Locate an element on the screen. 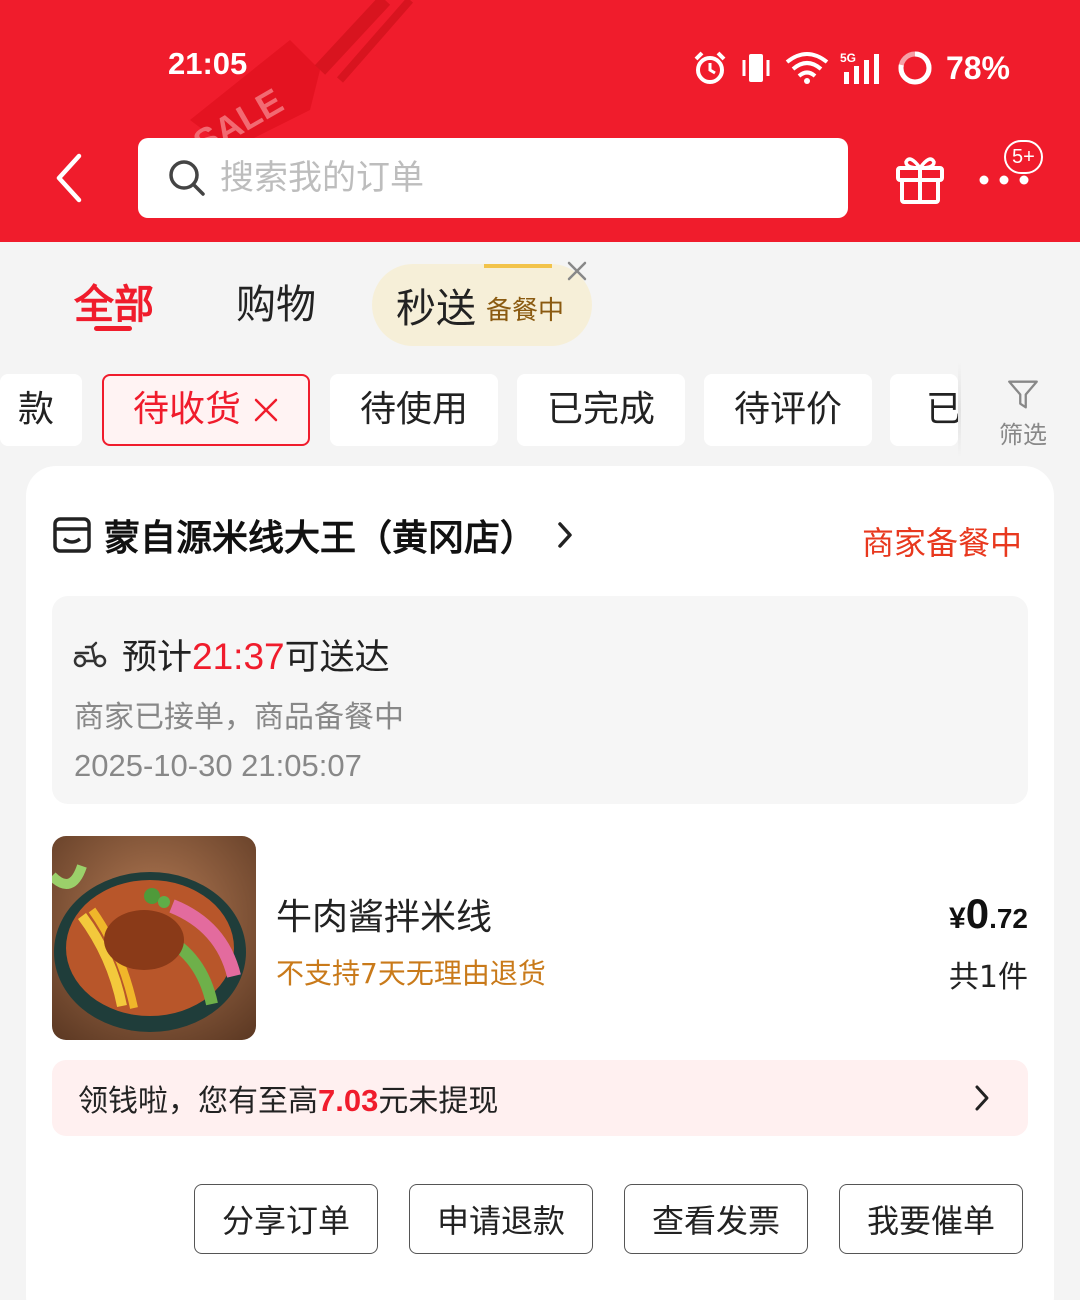 The height and width of the screenshot is (1300, 1080). return-policy-note: 不支持7天无理由退货 is located at coordinates (411, 973).